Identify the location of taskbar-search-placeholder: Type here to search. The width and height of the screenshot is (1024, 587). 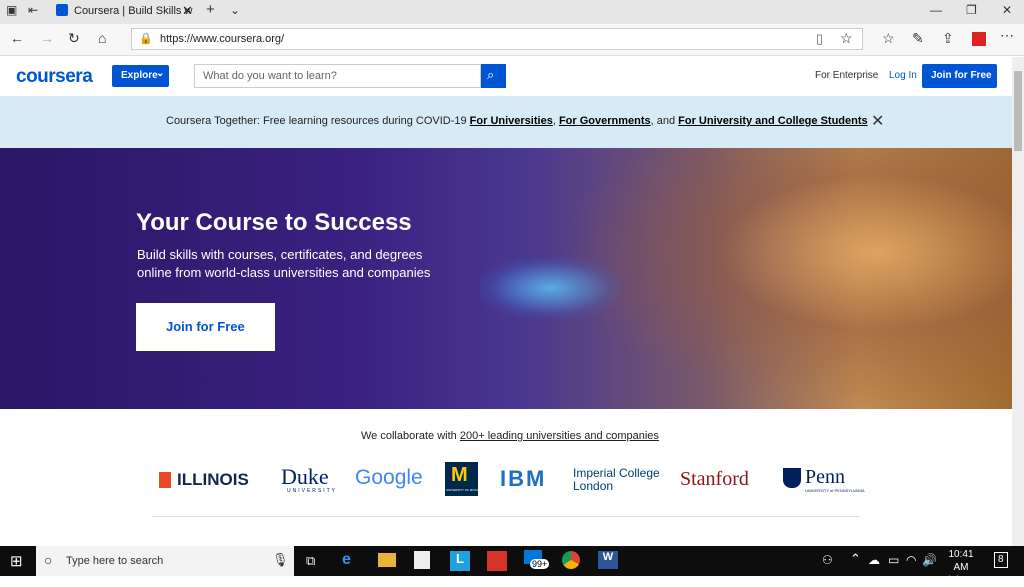
(115, 561).